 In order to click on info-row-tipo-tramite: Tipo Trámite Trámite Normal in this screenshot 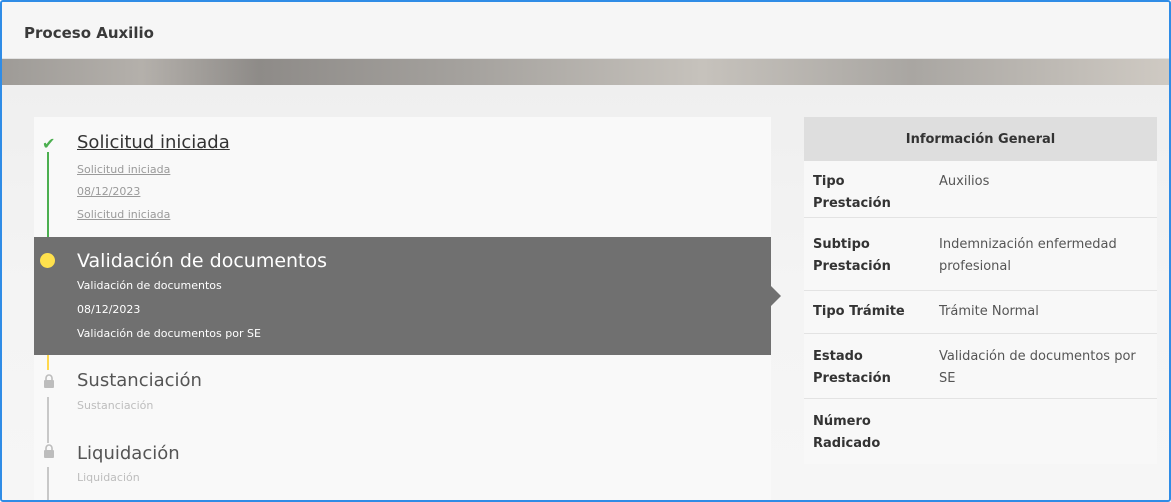, I will do `click(980, 312)`.